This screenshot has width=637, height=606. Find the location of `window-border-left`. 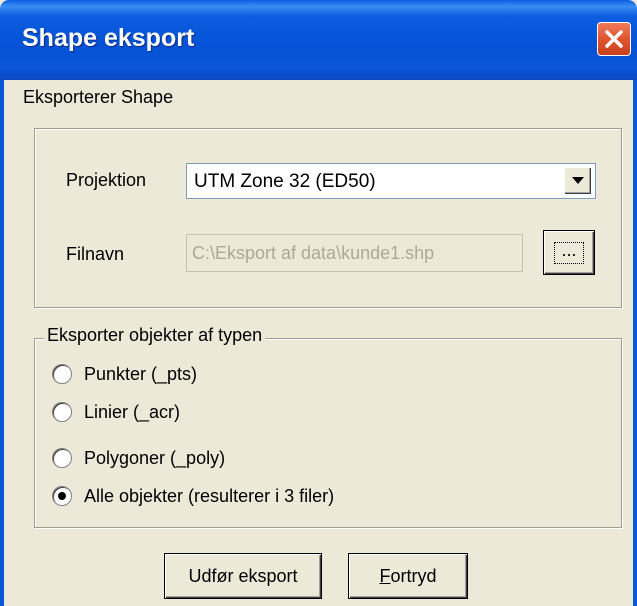

window-border-left is located at coordinates (2, 343).